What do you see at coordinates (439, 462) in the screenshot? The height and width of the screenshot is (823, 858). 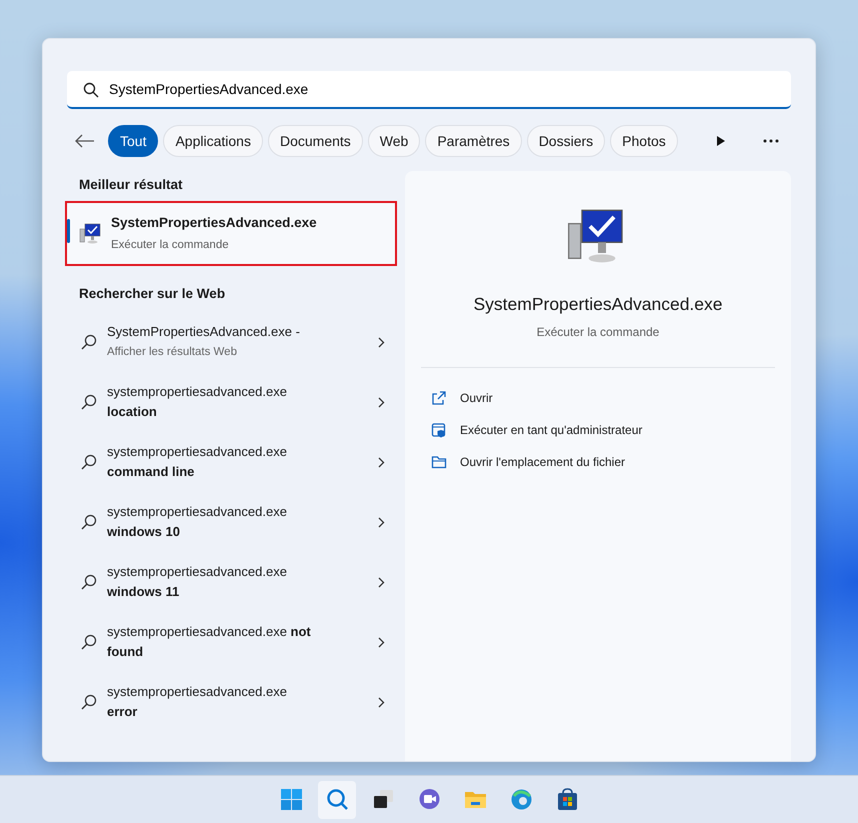 I see `folder-icon` at bounding box center [439, 462].